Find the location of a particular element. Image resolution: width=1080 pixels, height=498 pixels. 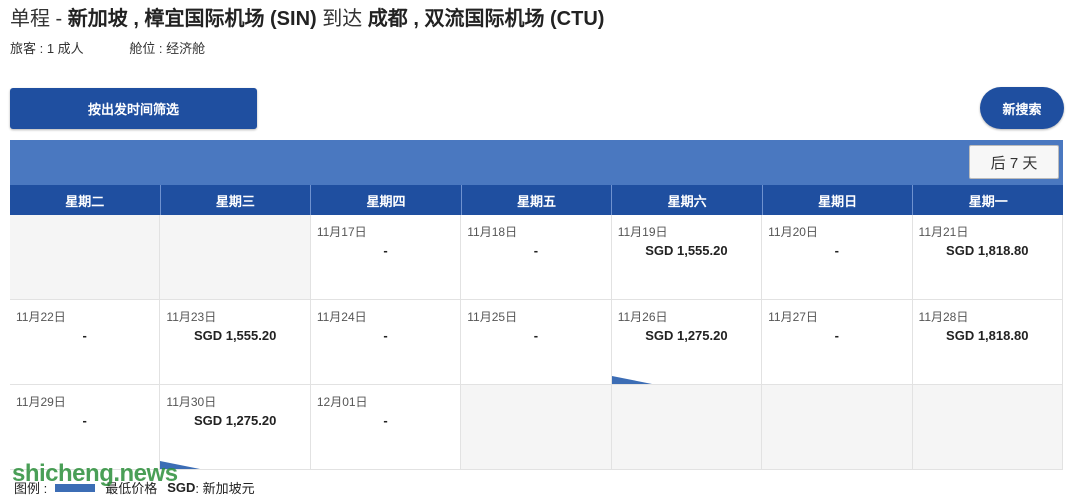

weekday-header-cell: 星期五 is located at coordinates (537, 200).